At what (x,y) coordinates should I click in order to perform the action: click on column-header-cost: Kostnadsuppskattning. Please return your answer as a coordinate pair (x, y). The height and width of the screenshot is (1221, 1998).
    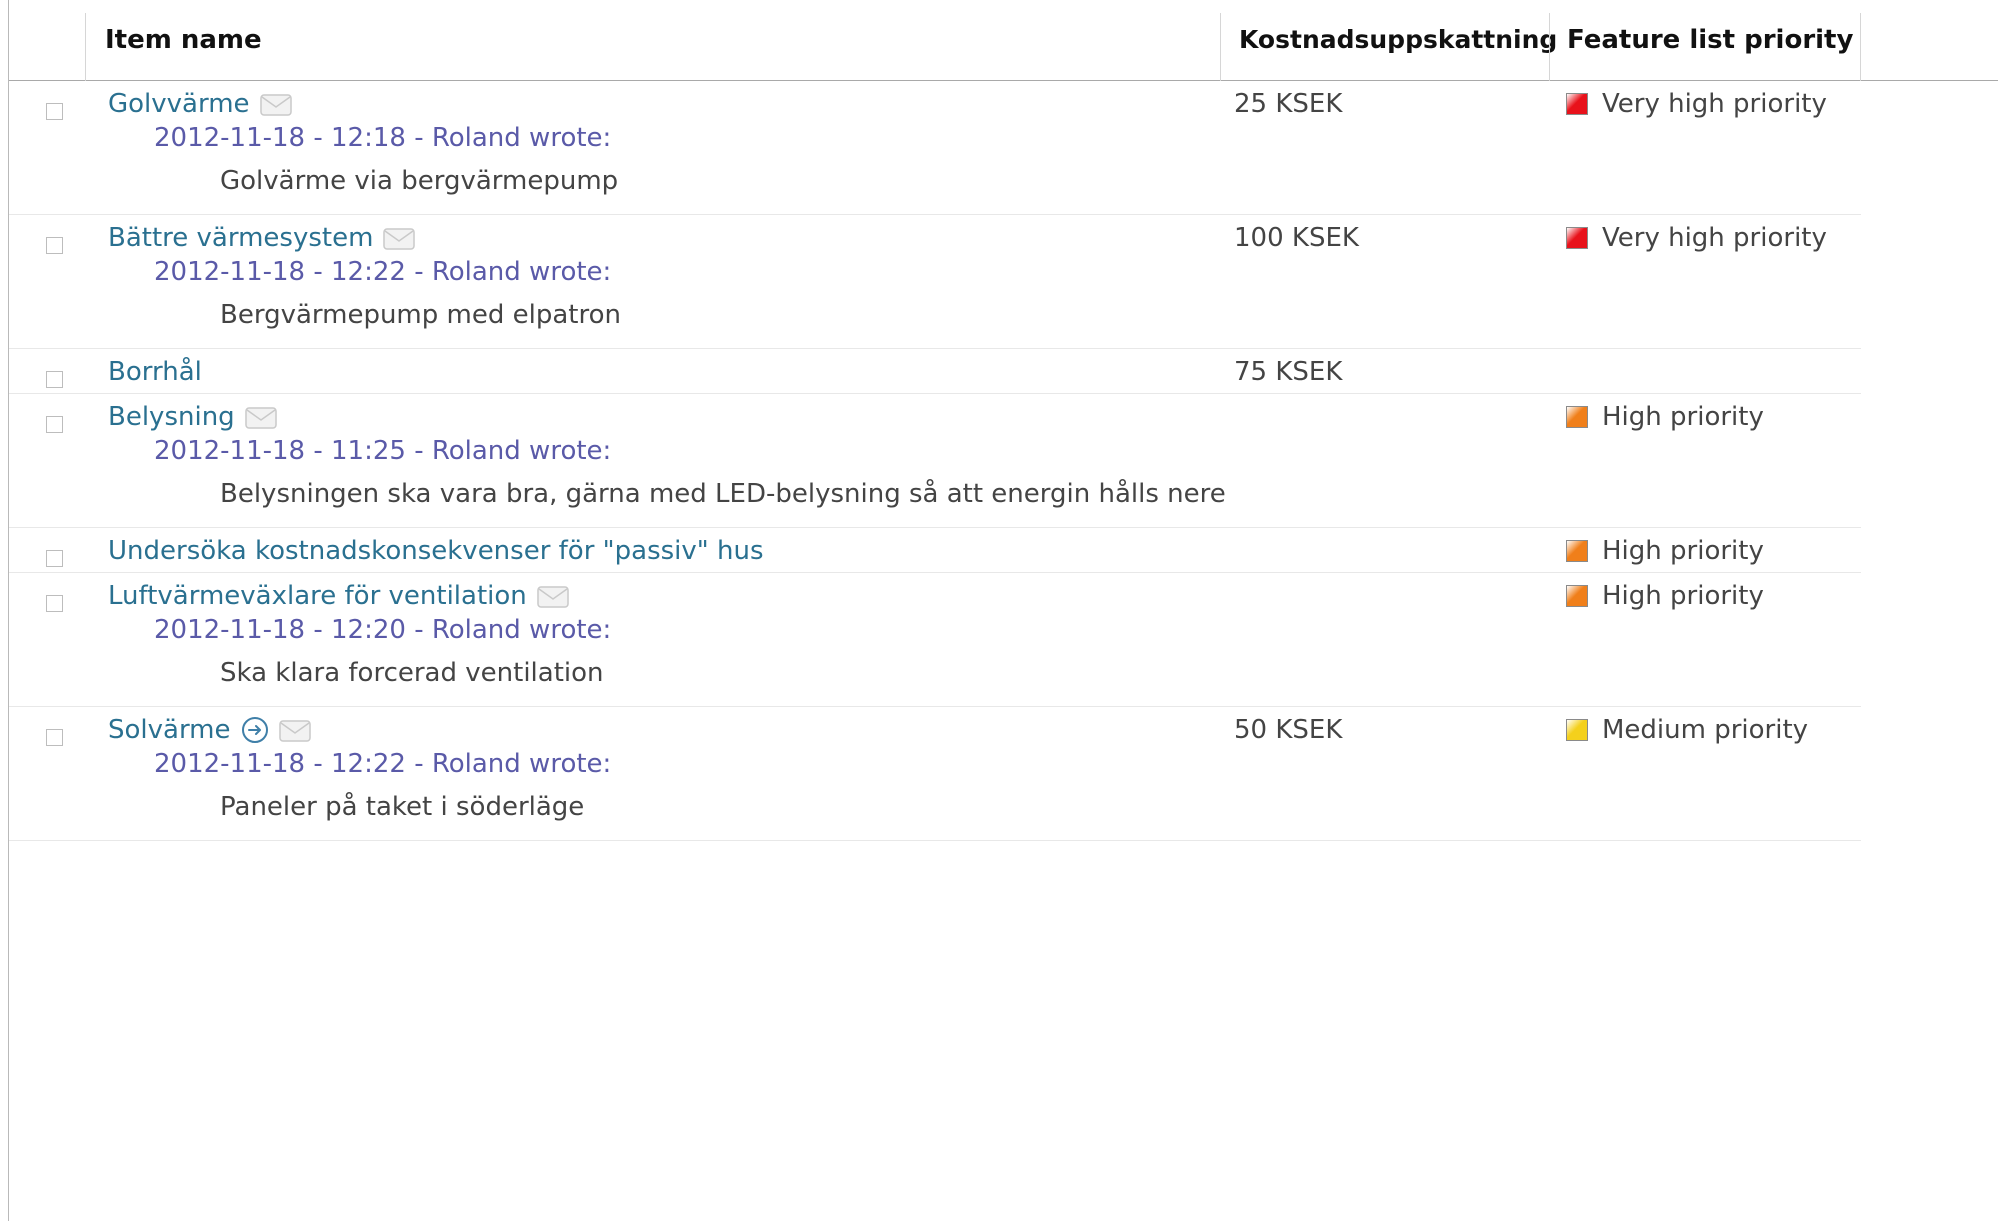
    Looking at the image, I should click on (1398, 47).